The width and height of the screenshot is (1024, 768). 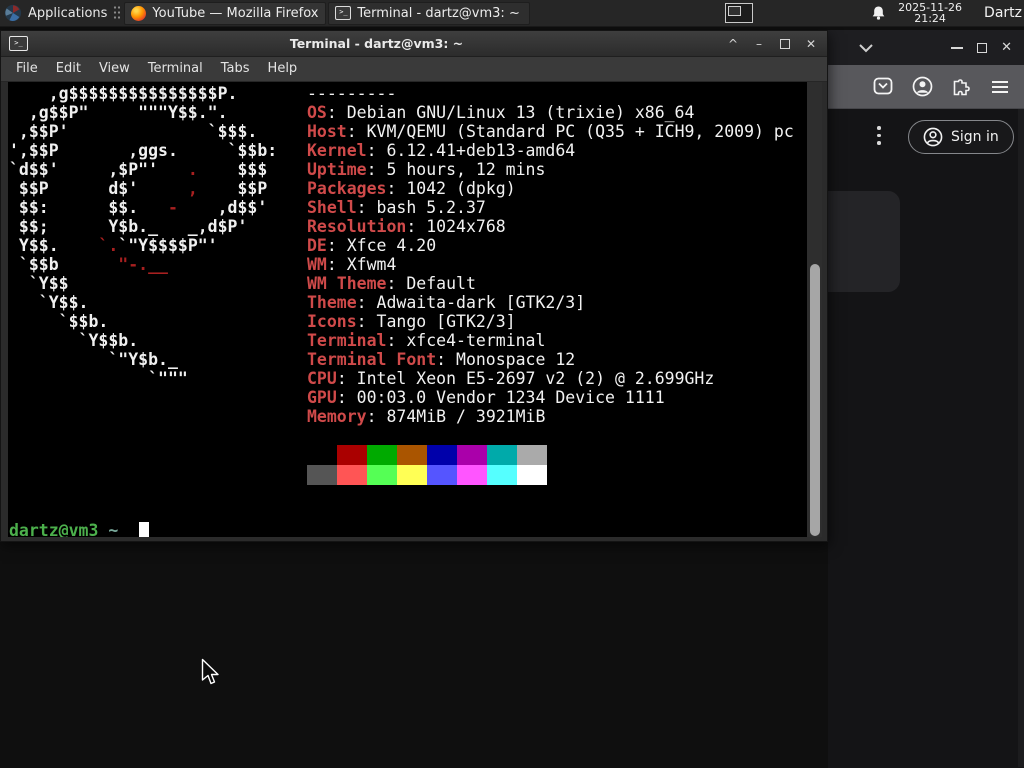 I want to click on taskbar-window-button-terminal: >_ Terminal - dartz@vm3: ~, so click(x=429, y=13).